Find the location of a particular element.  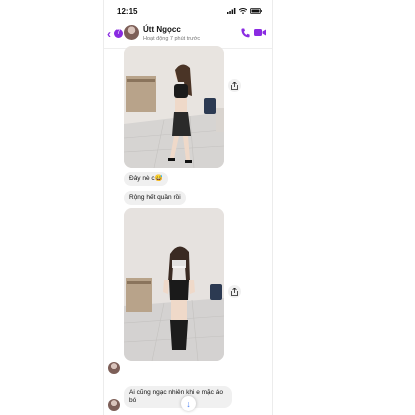

activity-status: Hoạt động 7 phút trước is located at coordinates (172, 39).